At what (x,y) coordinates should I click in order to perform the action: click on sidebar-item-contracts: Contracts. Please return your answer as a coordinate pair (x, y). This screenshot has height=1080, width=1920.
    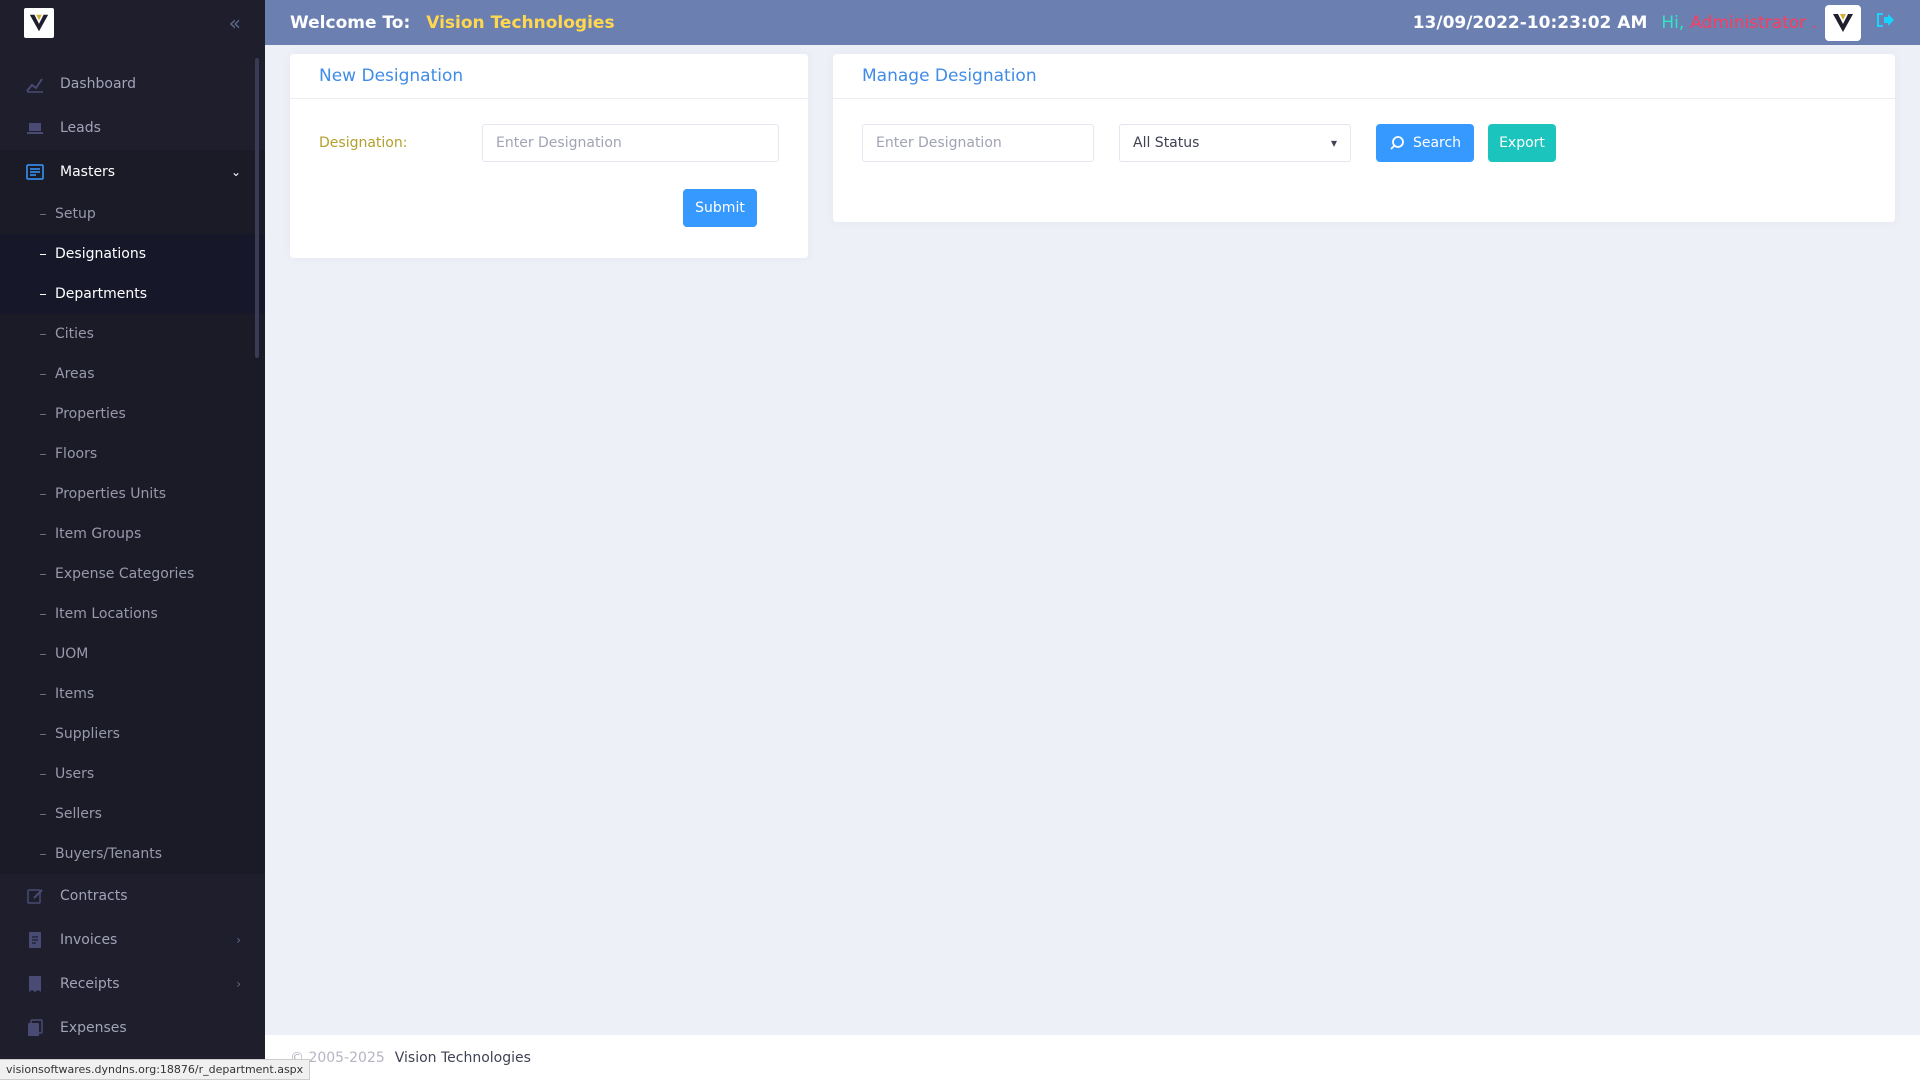
    Looking at the image, I should click on (132, 896).